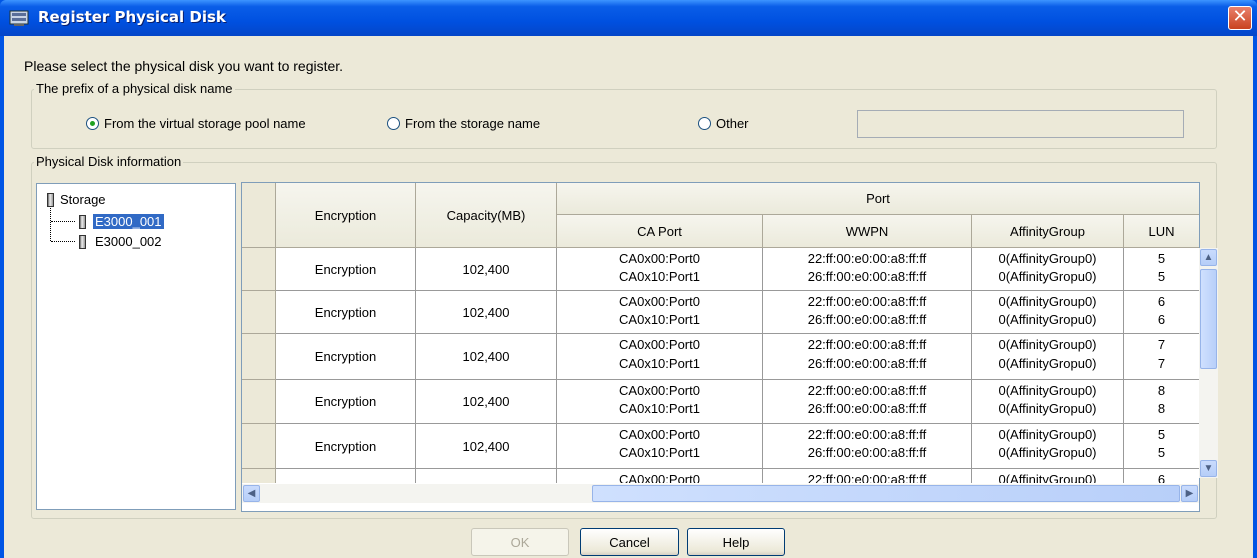 The width and height of the screenshot is (1257, 558). I want to click on table-cell-wwpn: 22:ff:00:e0:00:a8:ff:ff, so click(867, 476).